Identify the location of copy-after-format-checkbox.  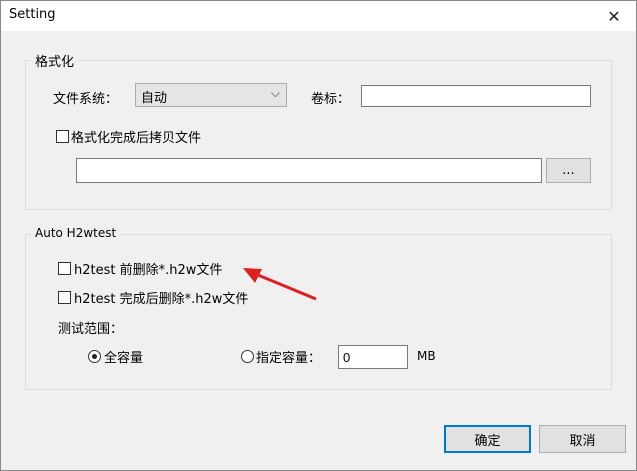
(62, 136).